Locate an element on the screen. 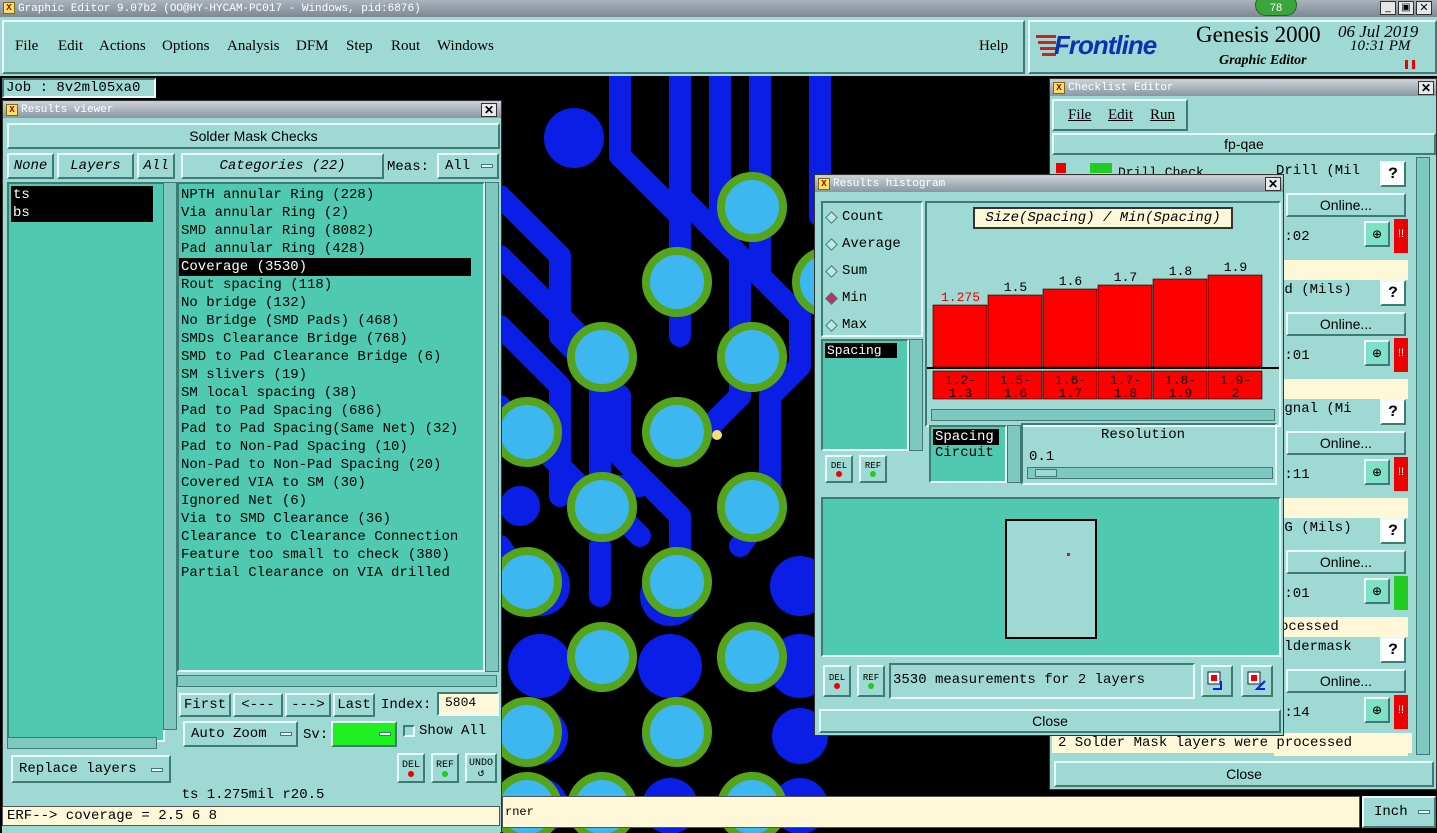  prev-button: <--- is located at coordinates (258, 705).